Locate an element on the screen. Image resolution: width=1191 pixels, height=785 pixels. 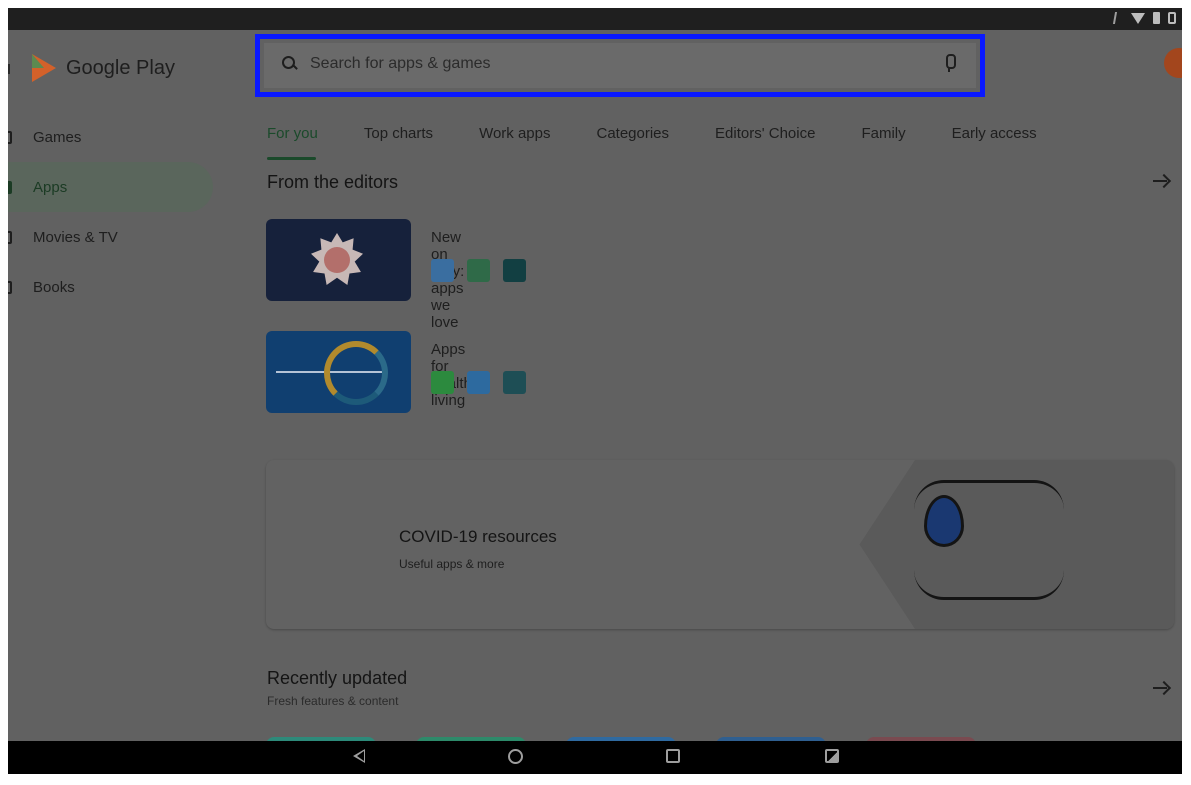
sidebar-item-movies-tv: Movies & TV is located at coordinates (110, 237).